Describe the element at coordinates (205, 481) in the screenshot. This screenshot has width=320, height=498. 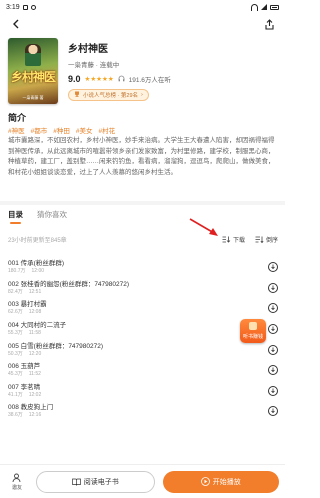
I see `play-icon` at that location.